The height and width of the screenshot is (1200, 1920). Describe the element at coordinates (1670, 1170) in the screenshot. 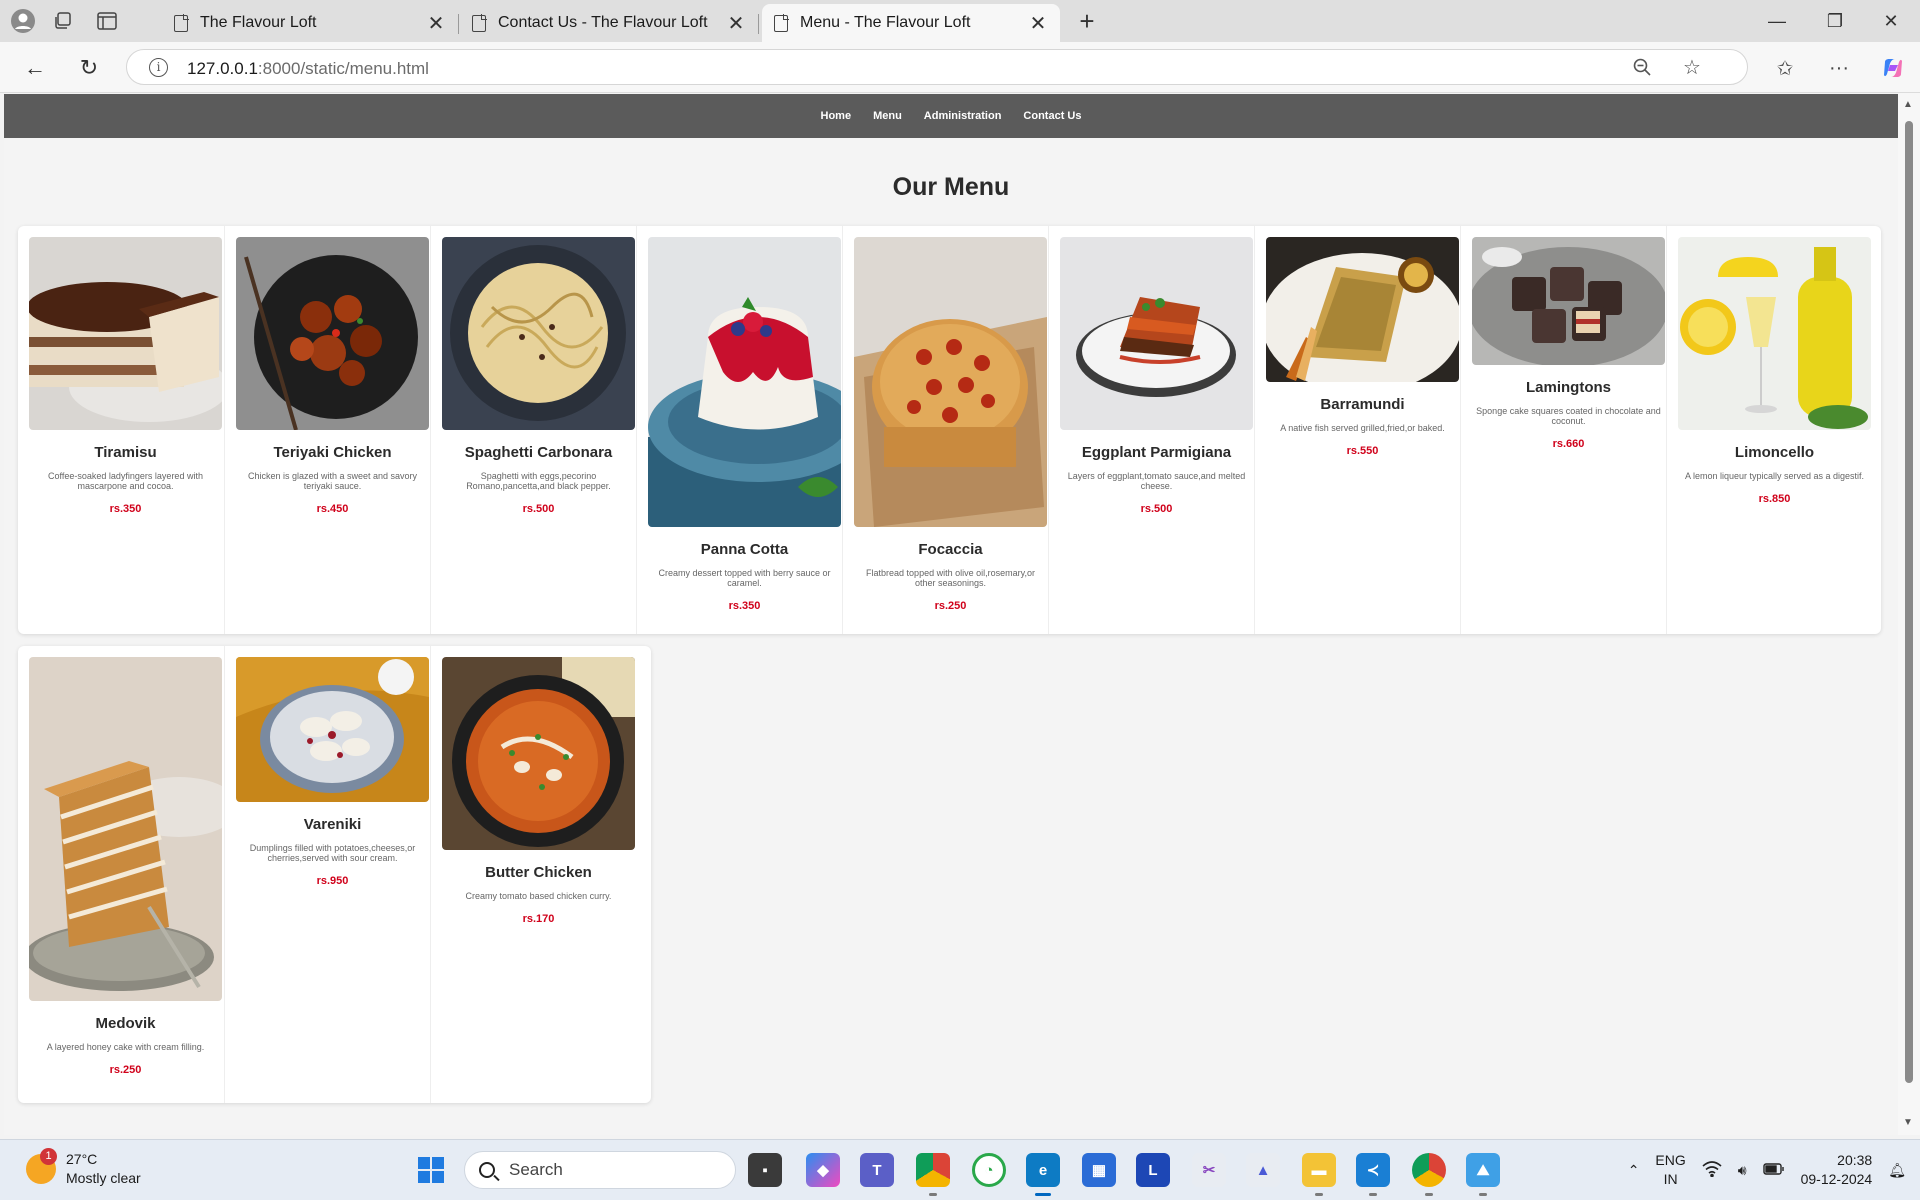

I see `language-indicator: ENG IN` at that location.